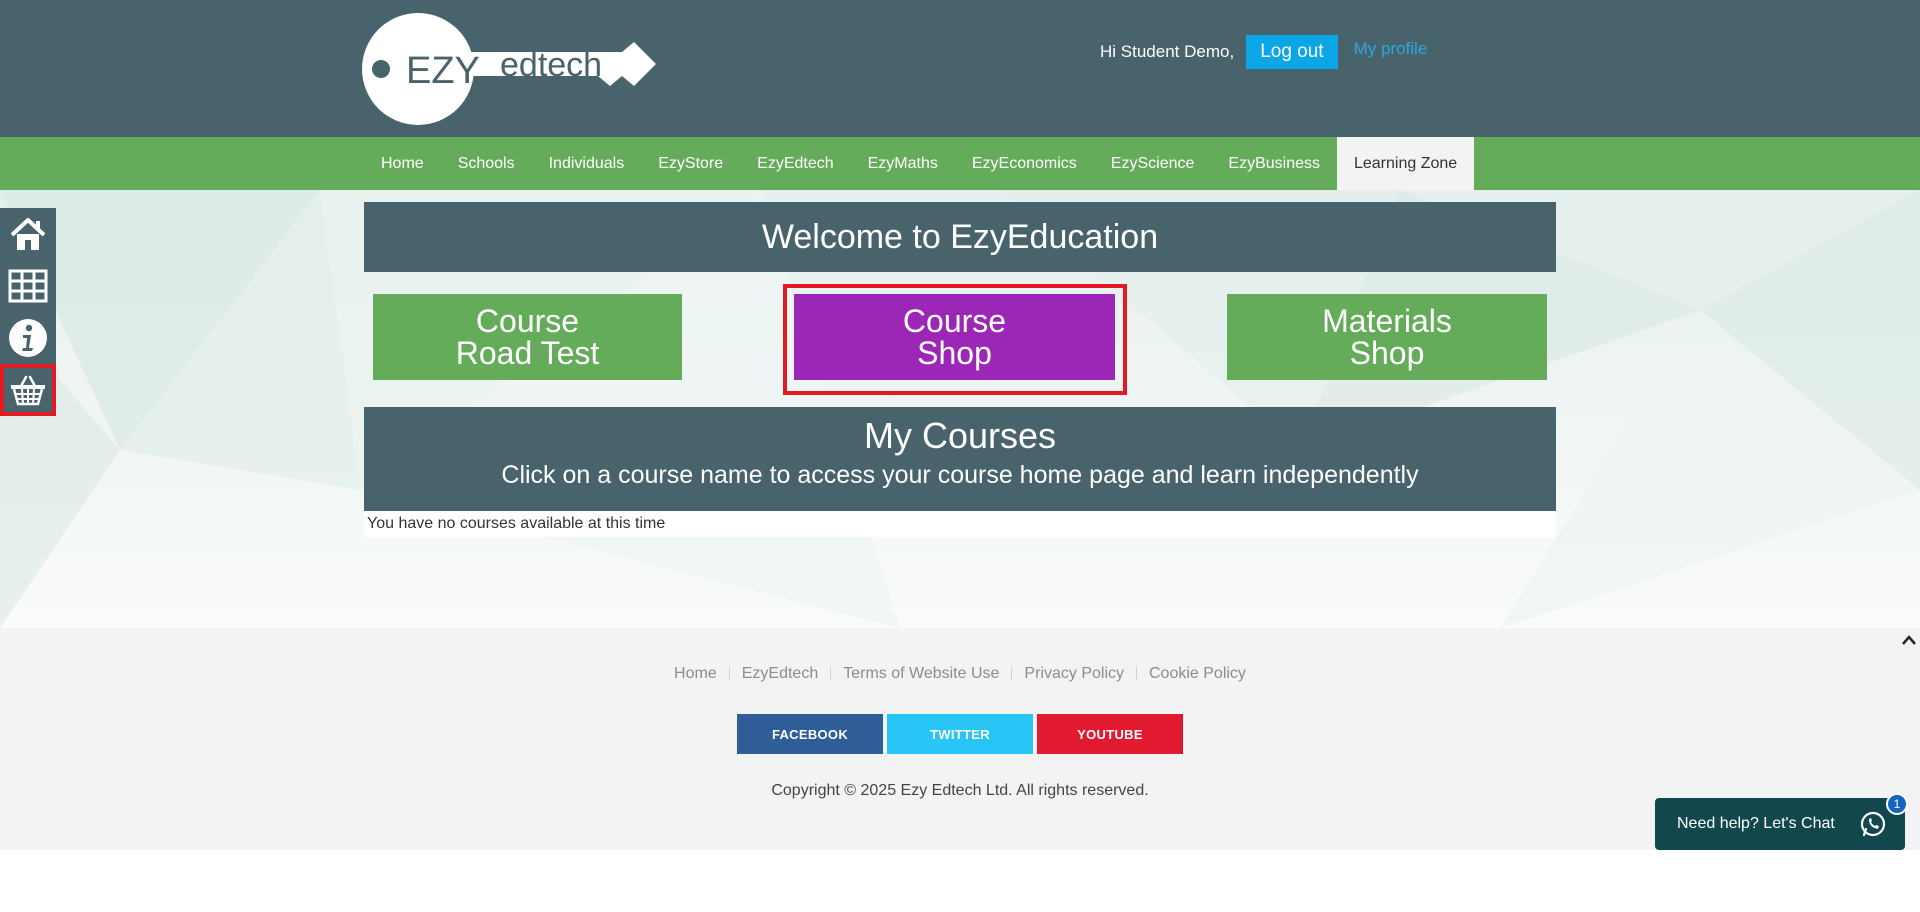  What do you see at coordinates (695, 674) in the screenshot?
I see `footer-link-home: Home` at bounding box center [695, 674].